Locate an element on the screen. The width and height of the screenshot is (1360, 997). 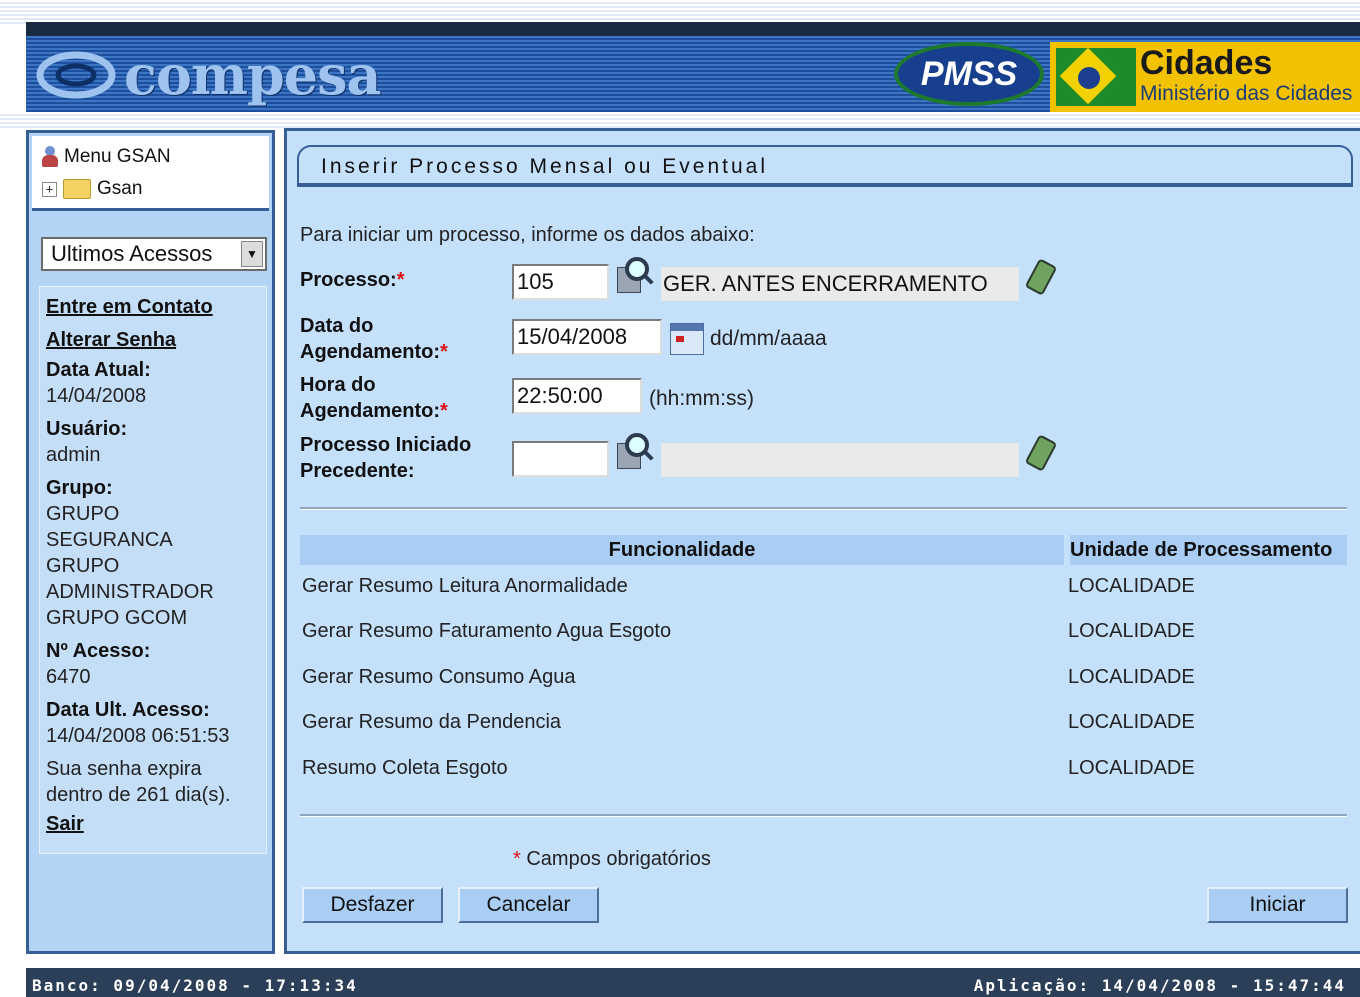
cidades-logo: Cidades Ministério das Cidades is located at coordinates (1205, 77).